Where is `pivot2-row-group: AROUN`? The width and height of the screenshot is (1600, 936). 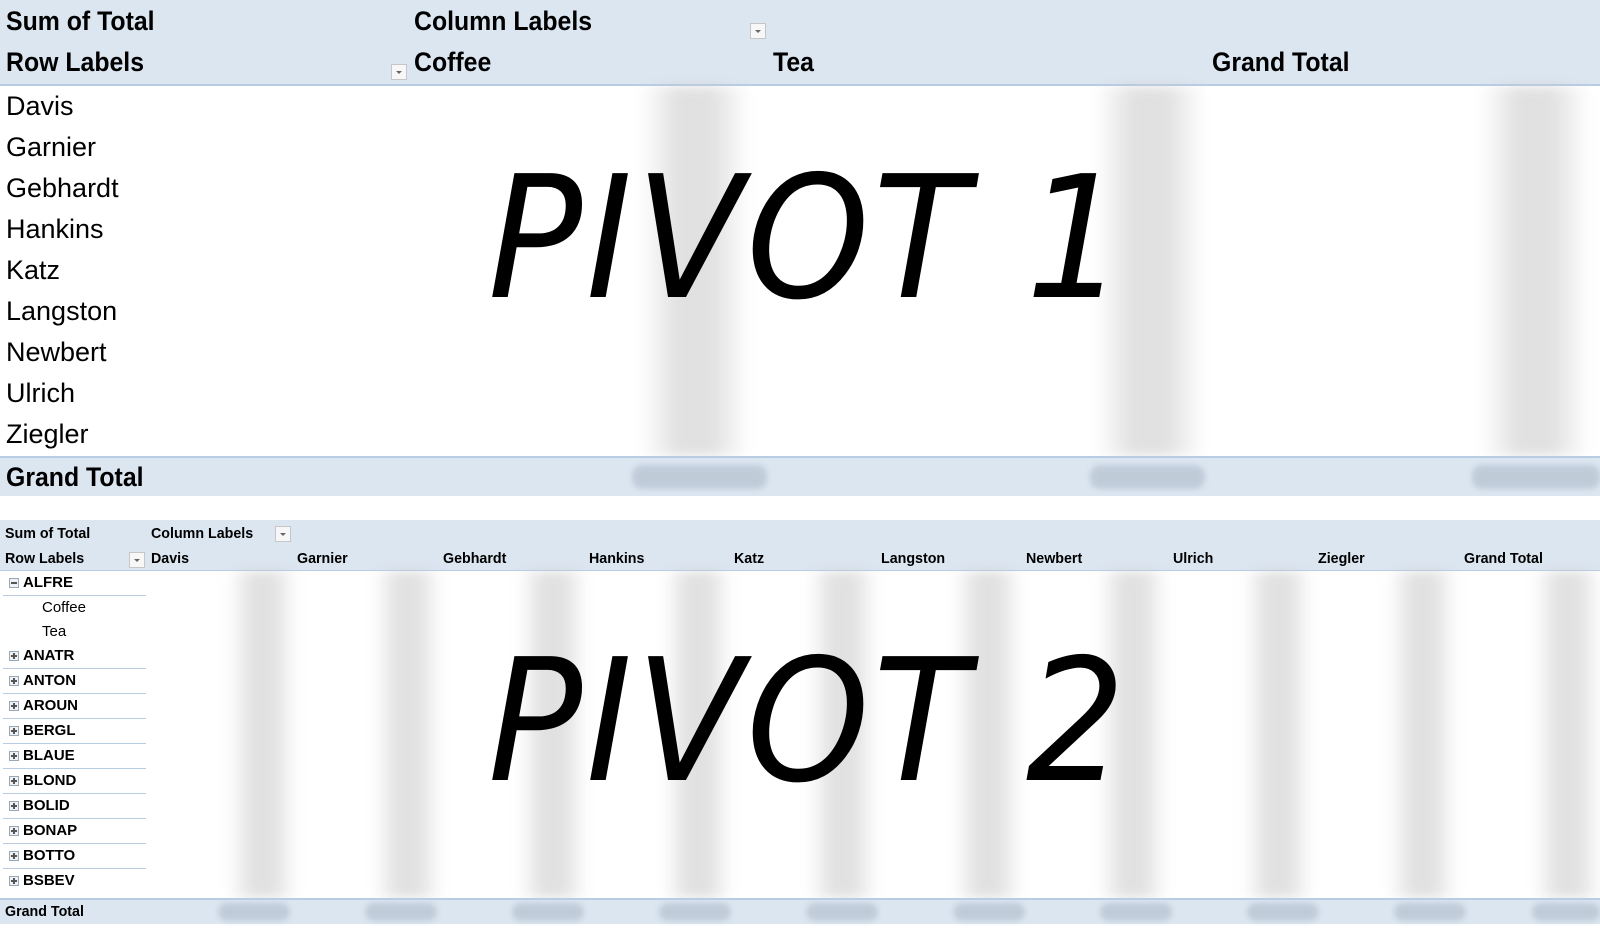 pivot2-row-group: AROUN is located at coordinates (74, 706).